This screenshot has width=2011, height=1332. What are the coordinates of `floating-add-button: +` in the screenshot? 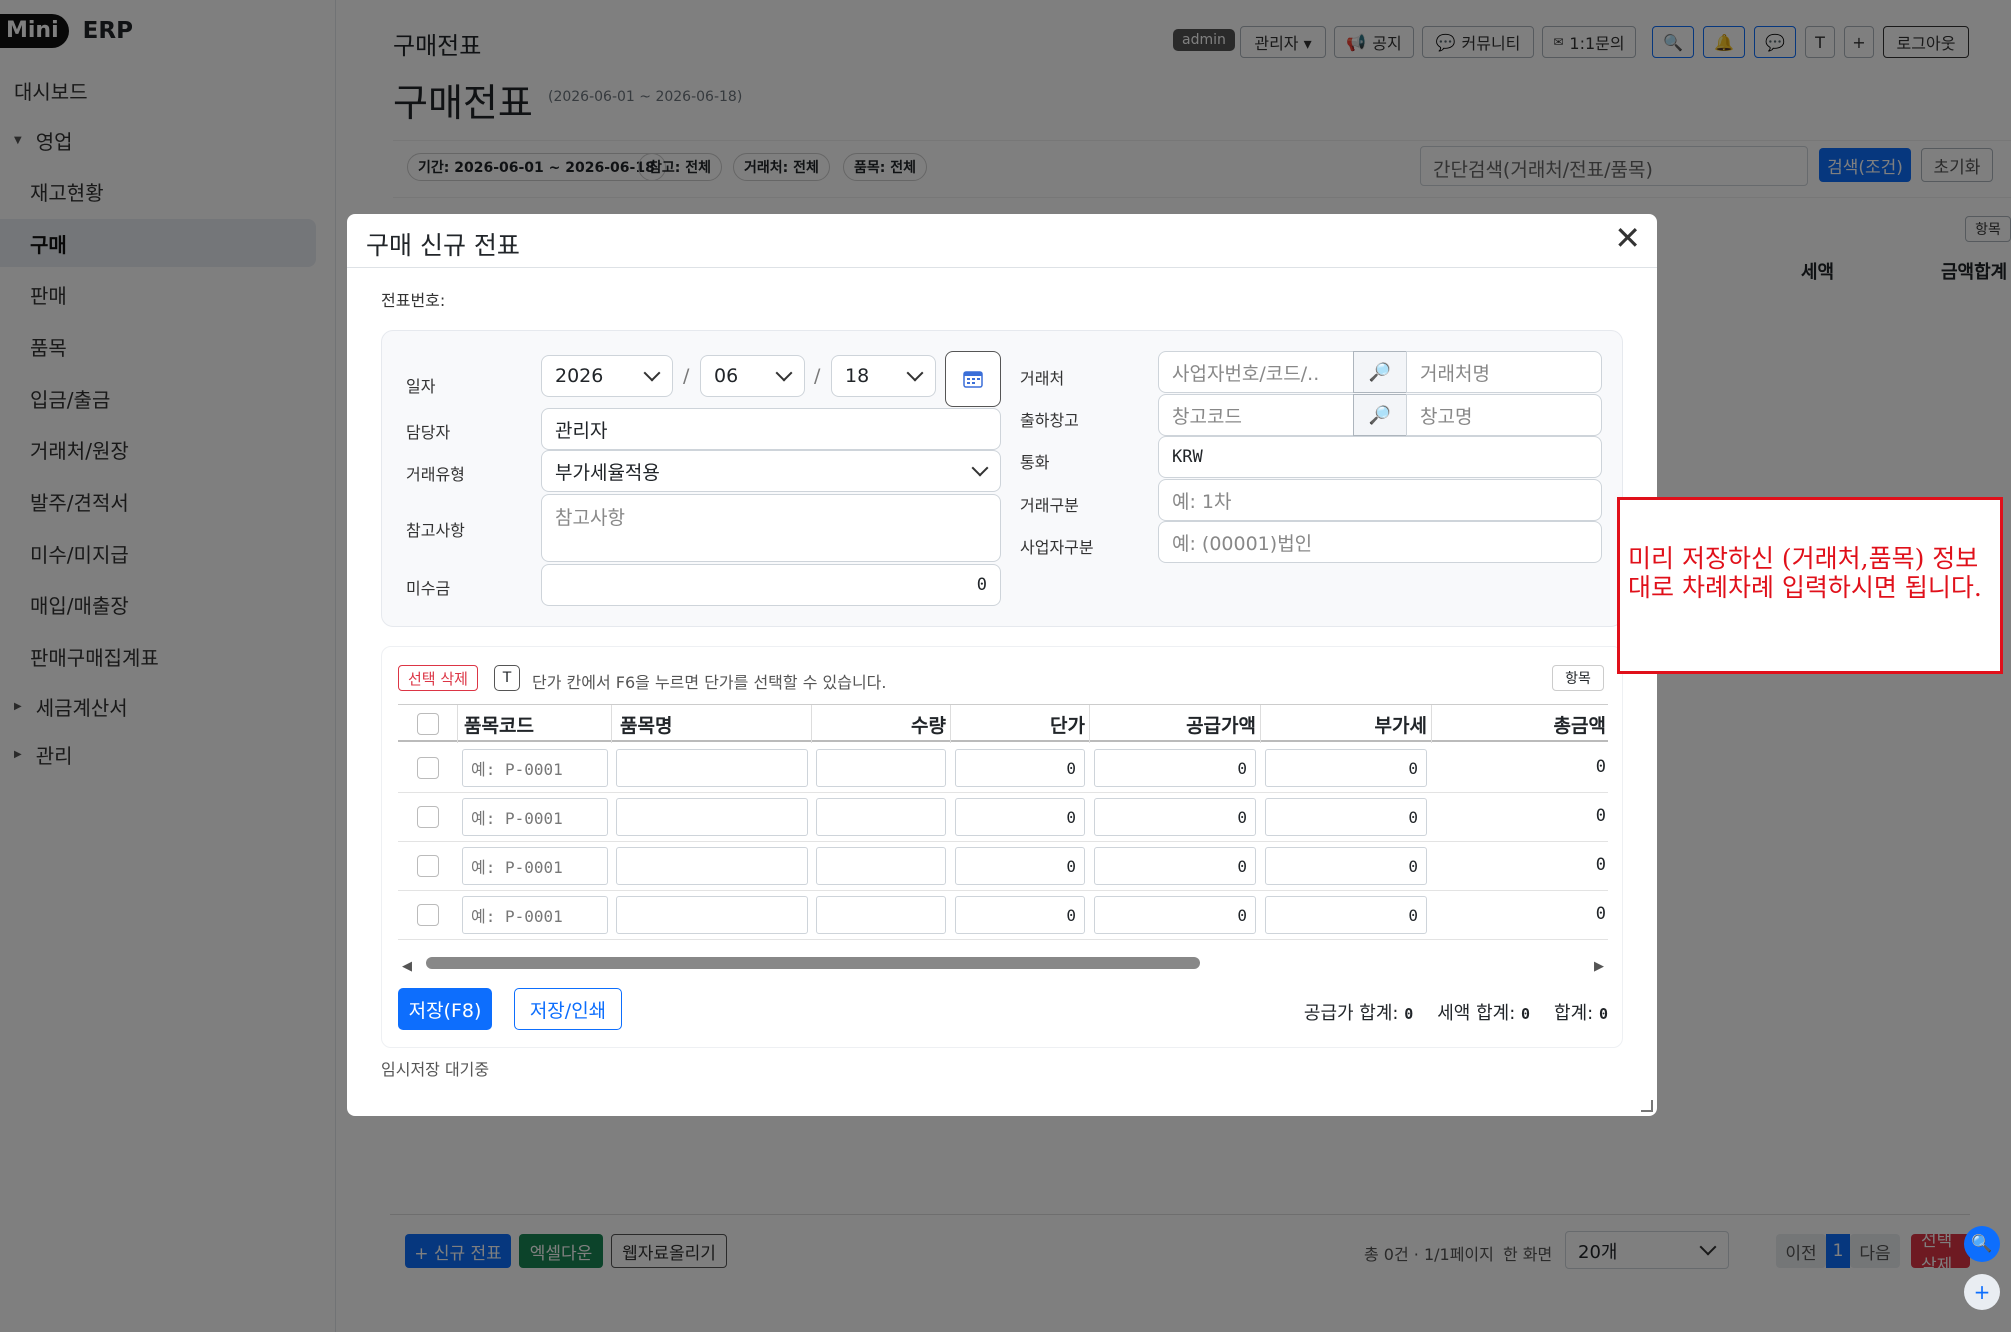 It's located at (1982, 1292).